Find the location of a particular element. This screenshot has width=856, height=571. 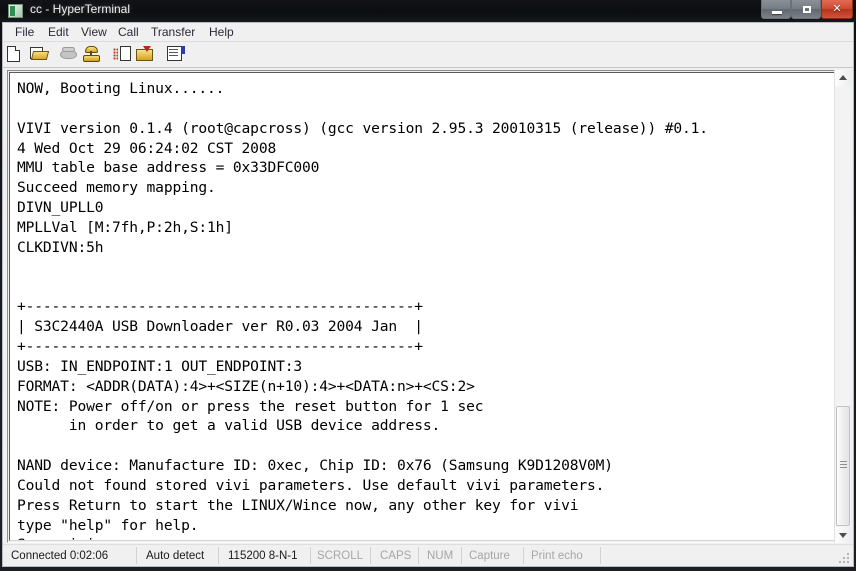

disconnect-button is located at coordinates (69, 55).